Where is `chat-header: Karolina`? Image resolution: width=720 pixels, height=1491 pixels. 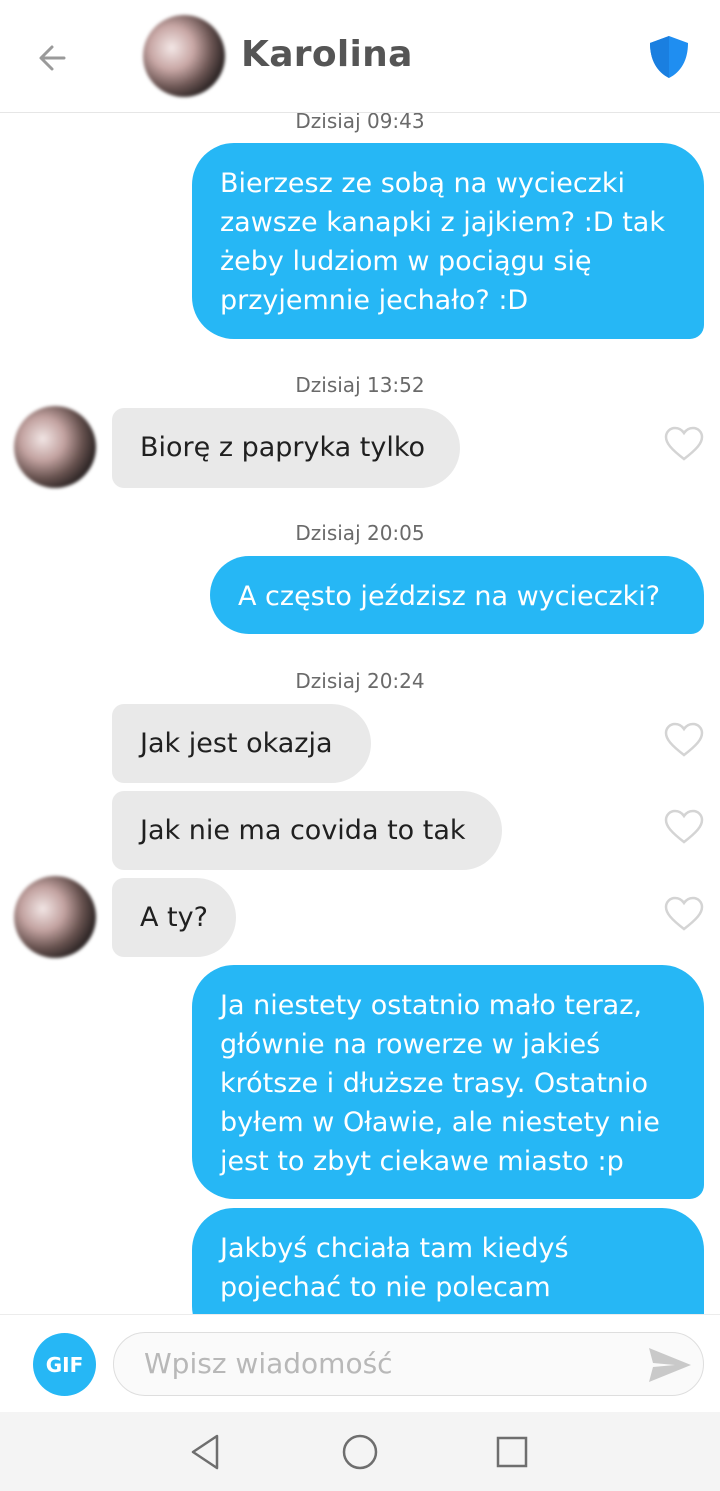
chat-header: Karolina is located at coordinates (360, 56).